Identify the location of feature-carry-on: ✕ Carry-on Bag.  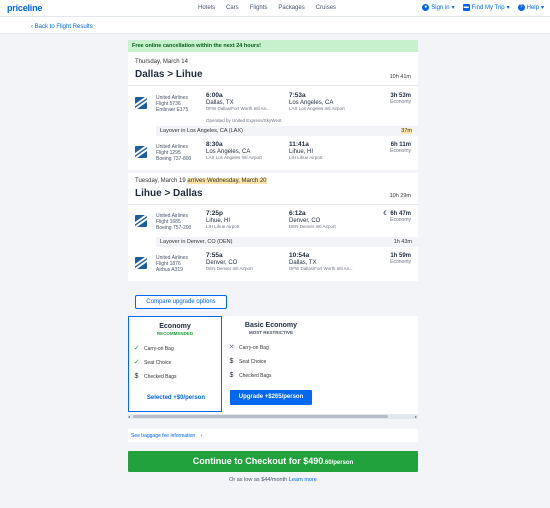
(248, 347).